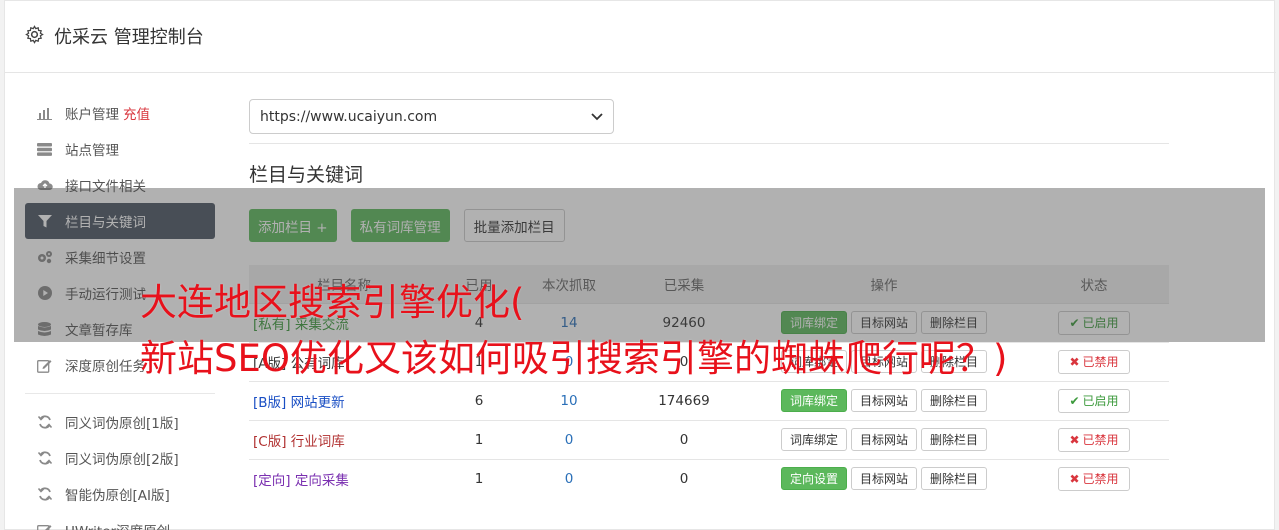  Describe the element at coordinates (569, 400) in the screenshot. I see `fetch-count: 10` at that location.